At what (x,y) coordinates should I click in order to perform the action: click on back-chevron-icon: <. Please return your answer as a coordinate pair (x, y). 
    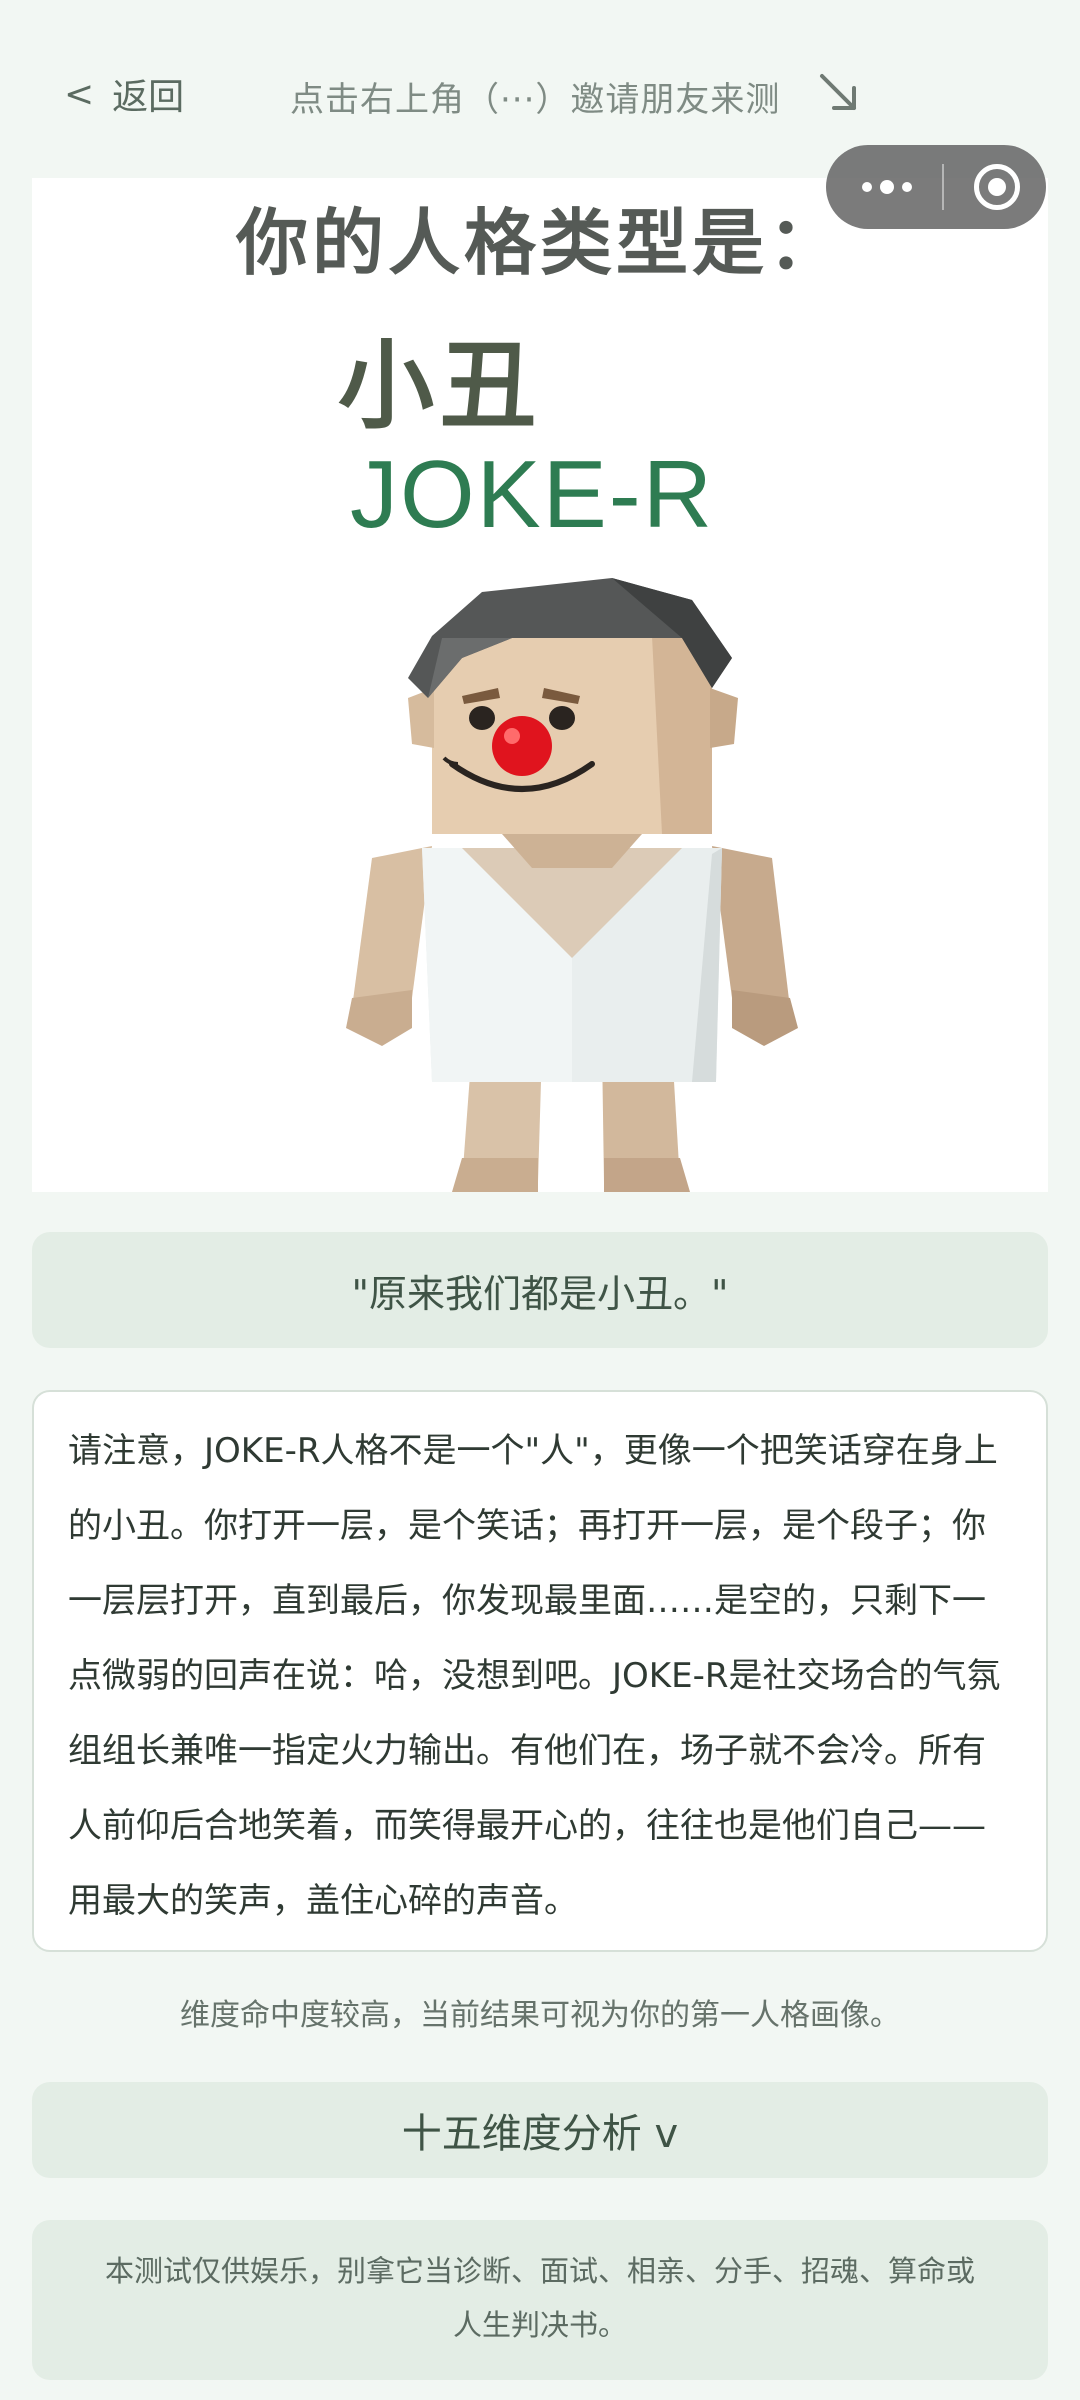
    Looking at the image, I should click on (79, 94).